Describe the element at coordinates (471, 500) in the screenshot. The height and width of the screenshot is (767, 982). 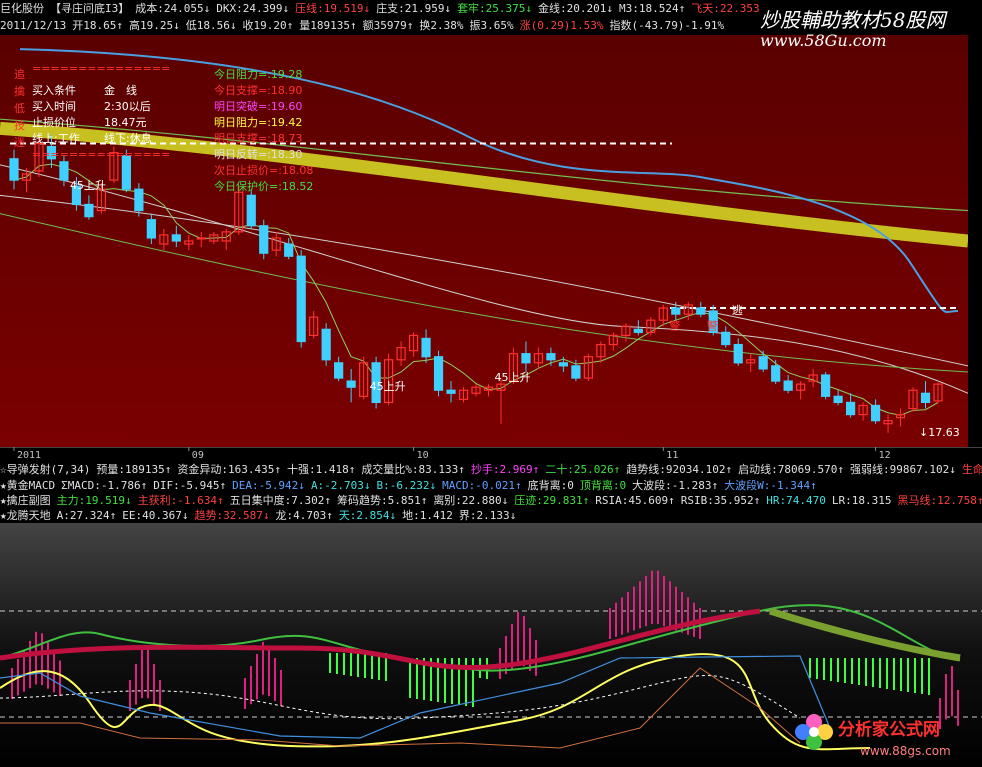
I see `indicators-2-item: 离别:22.880↓` at that location.